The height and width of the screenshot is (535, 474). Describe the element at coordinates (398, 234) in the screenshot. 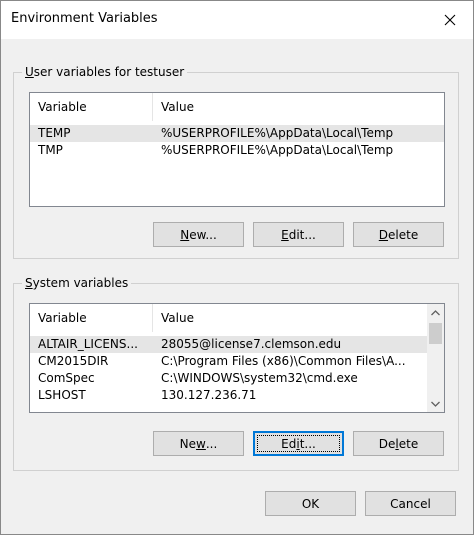

I see `user-delete-button: Delete` at that location.